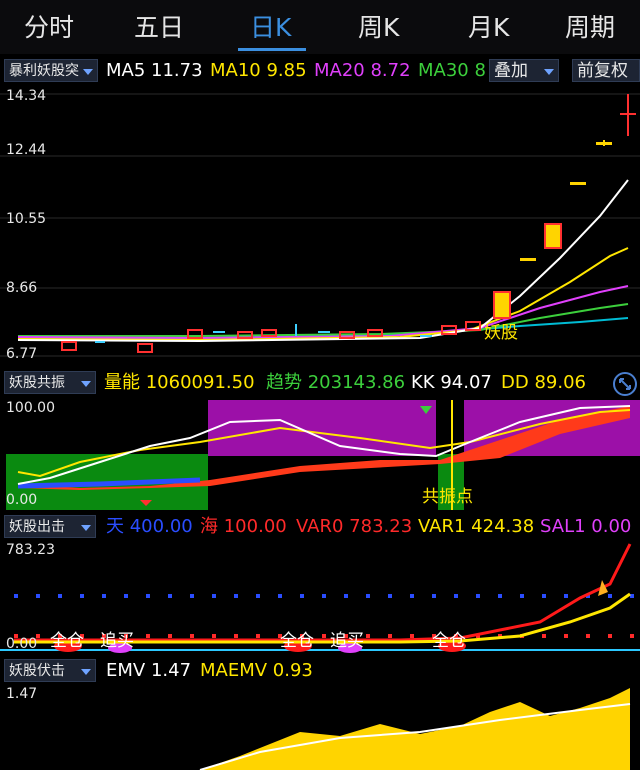 This screenshot has height=770, width=640. I want to click on resonance-indicator-label: 妖股共振, so click(37, 383).